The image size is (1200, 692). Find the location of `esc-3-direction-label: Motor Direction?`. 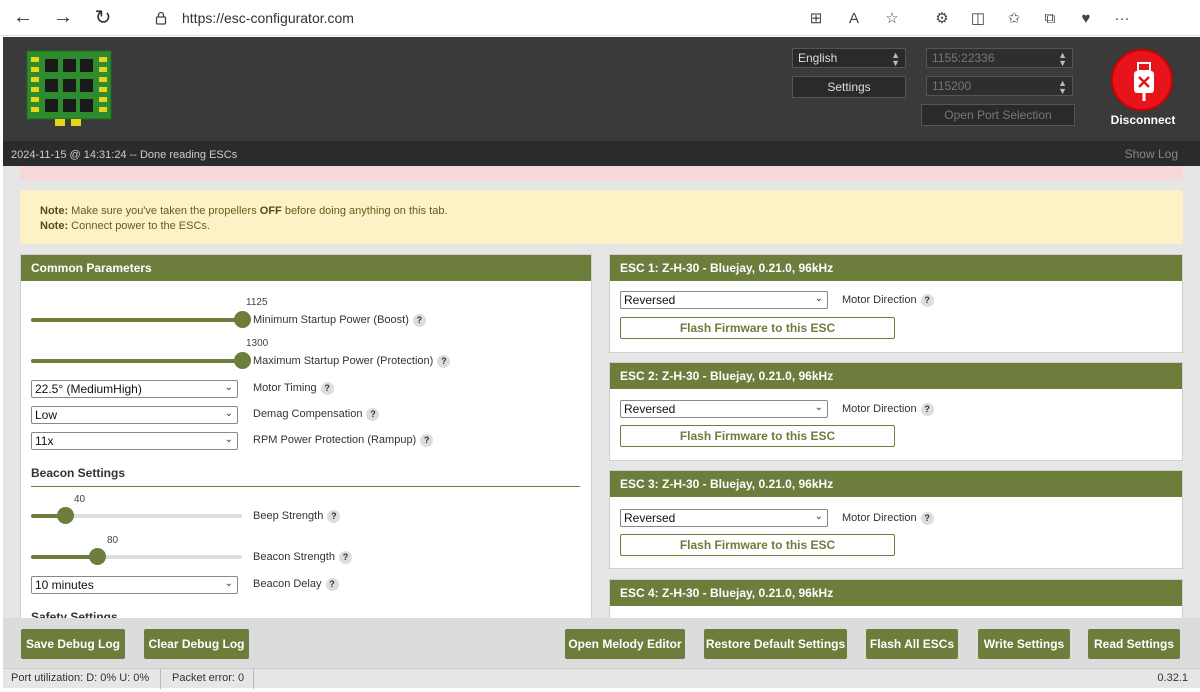

esc-3-direction-label: Motor Direction? is located at coordinates (888, 518).